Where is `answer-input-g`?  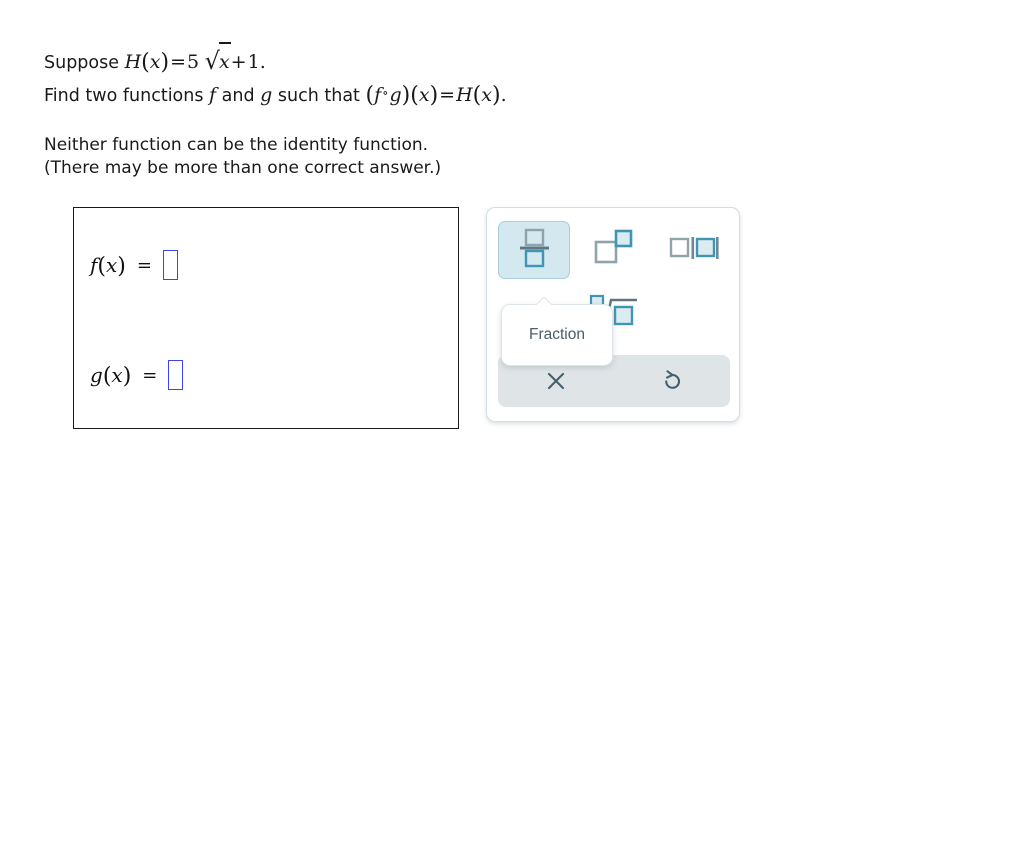 answer-input-g is located at coordinates (176, 375).